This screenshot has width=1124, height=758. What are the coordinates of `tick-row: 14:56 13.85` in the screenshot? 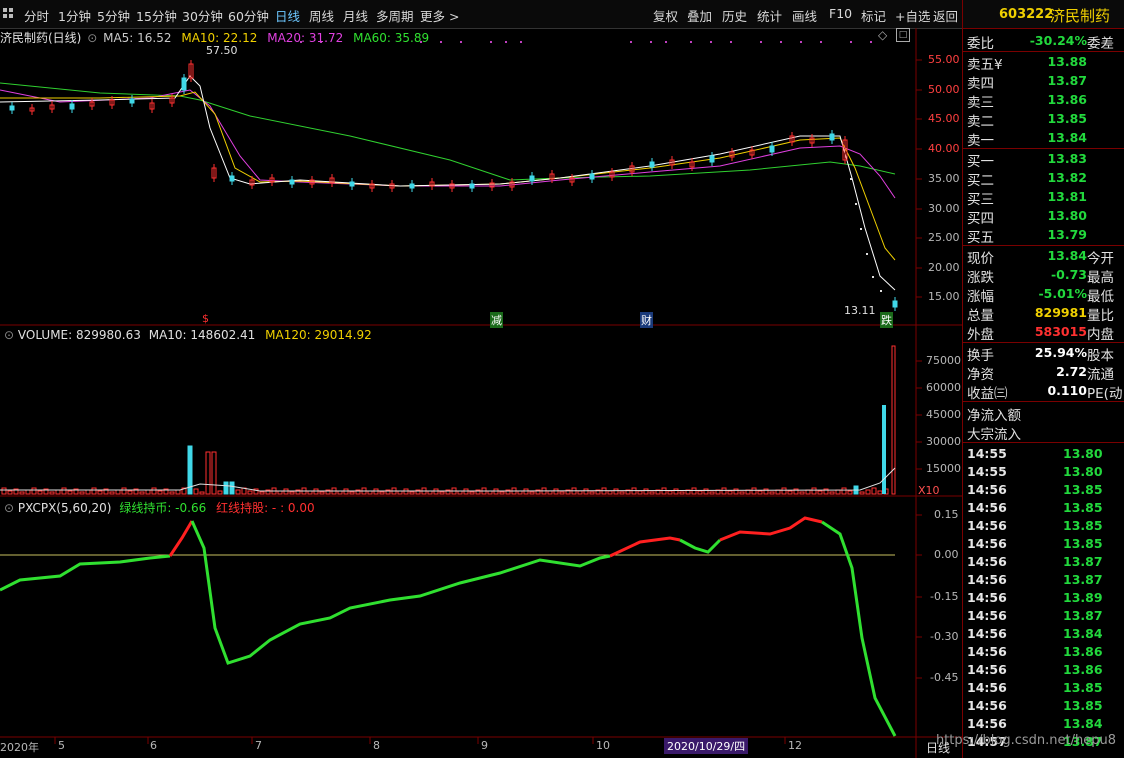 It's located at (1043, 508).